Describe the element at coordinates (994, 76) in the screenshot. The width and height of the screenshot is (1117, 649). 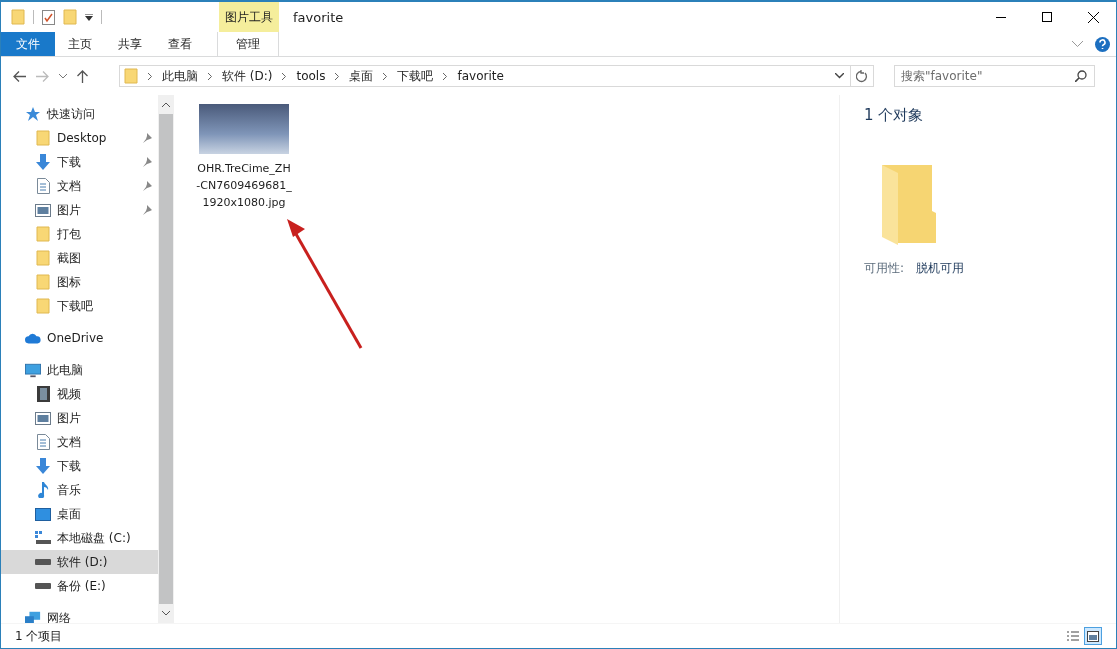
I see `search-field: 搜索"favorite"` at that location.